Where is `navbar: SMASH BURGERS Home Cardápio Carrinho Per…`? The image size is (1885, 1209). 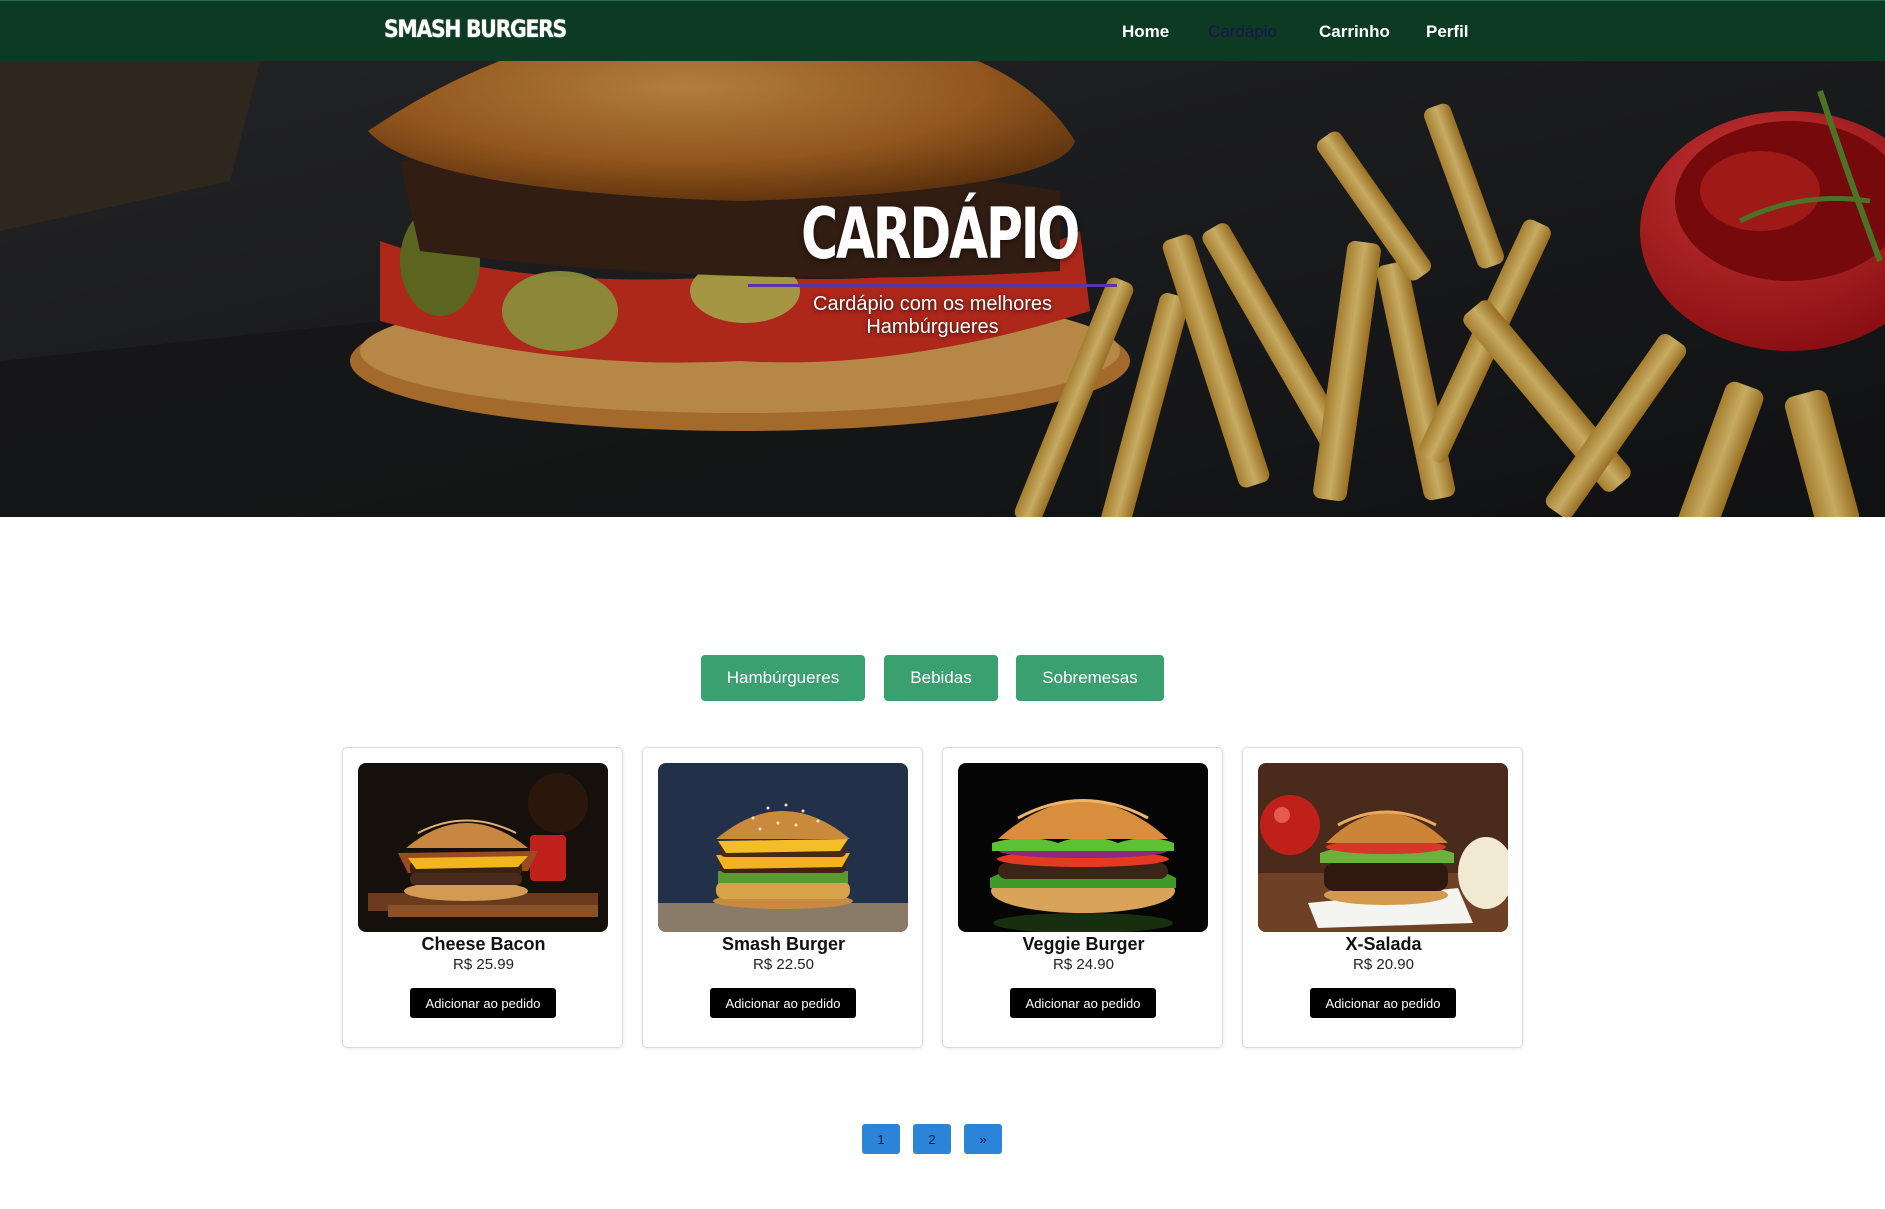 navbar: SMASH BURGERS Home Cardápio Carrinho Per… is located at coordinates (942, 30).